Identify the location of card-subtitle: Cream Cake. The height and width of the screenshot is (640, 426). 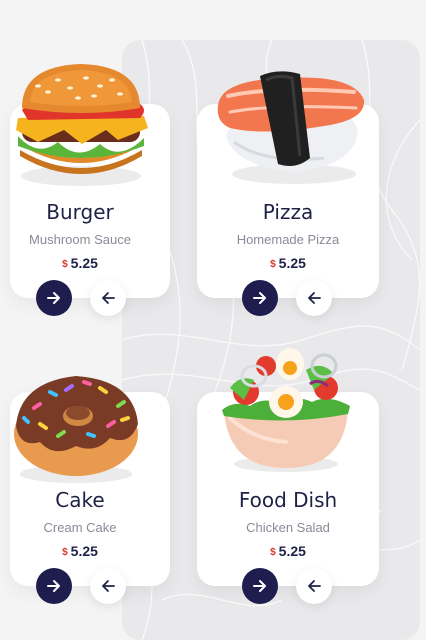
(80, 527).